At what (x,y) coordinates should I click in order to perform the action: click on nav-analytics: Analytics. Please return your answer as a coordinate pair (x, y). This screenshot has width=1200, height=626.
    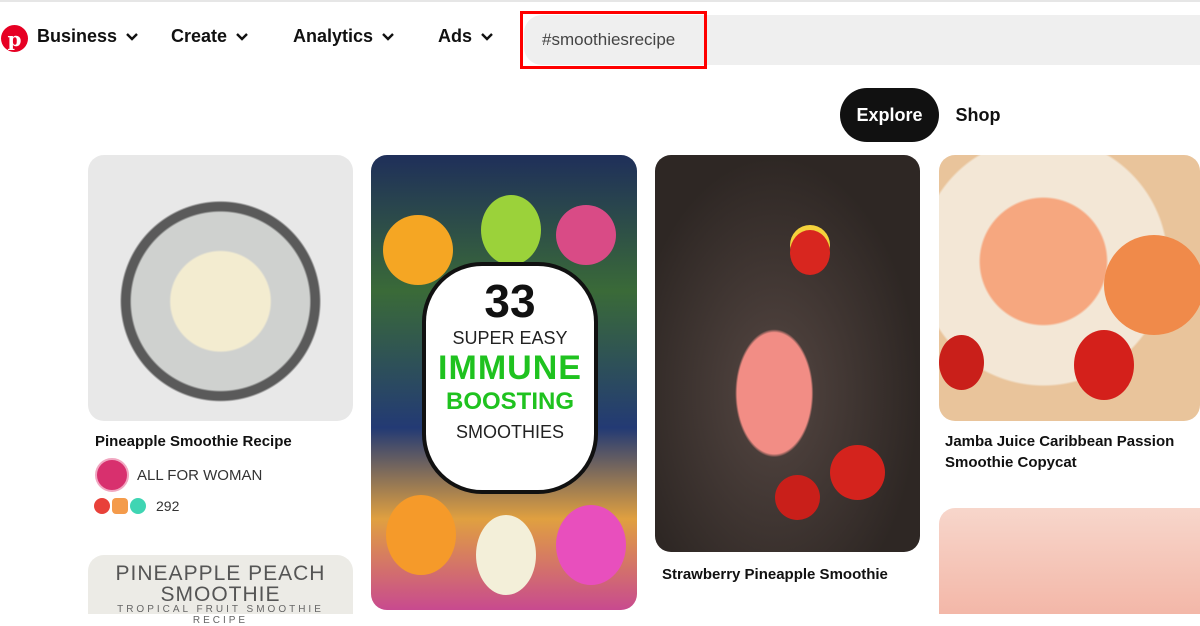
    Looking at the image, I should click on (344, 36).